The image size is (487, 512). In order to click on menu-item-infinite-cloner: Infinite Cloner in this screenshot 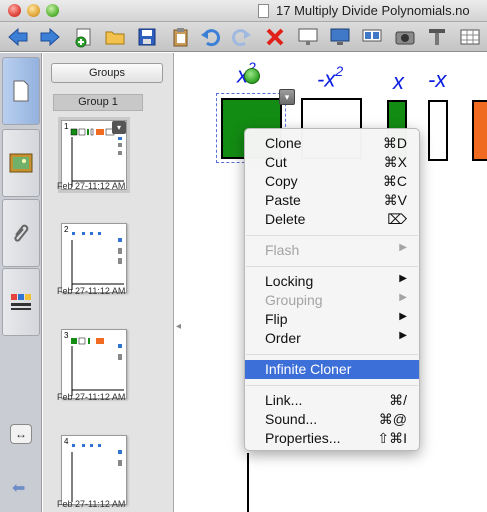, I will do `click(332, 369)`.